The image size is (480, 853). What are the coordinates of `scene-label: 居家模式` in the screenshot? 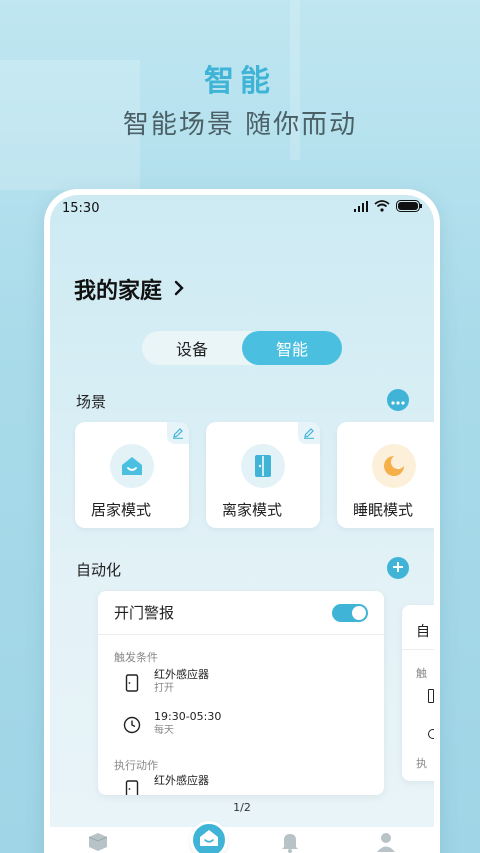 It's located at (121, 510).